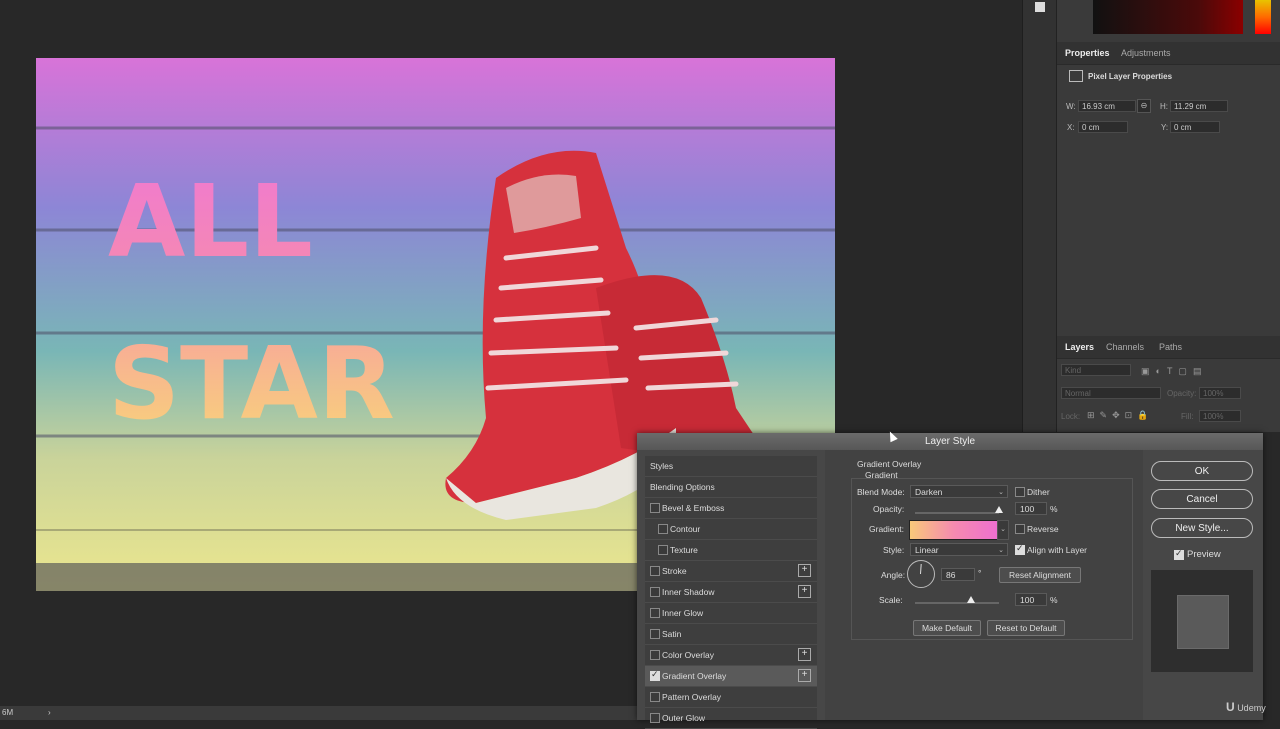  Describe the element at coordinates (1179, 554) in the screenshot. I see `preview-checkbox` at that location.